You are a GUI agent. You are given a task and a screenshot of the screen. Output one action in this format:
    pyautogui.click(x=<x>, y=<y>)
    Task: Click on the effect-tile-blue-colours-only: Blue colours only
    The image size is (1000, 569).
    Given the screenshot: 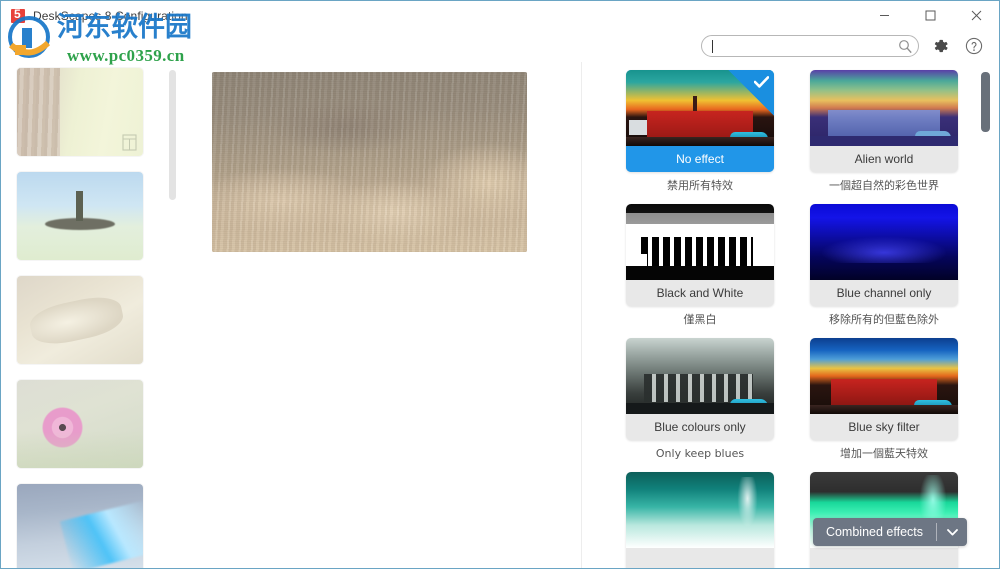 What is the action you would take?
    pyautogui.click(x=700, y=389)
    